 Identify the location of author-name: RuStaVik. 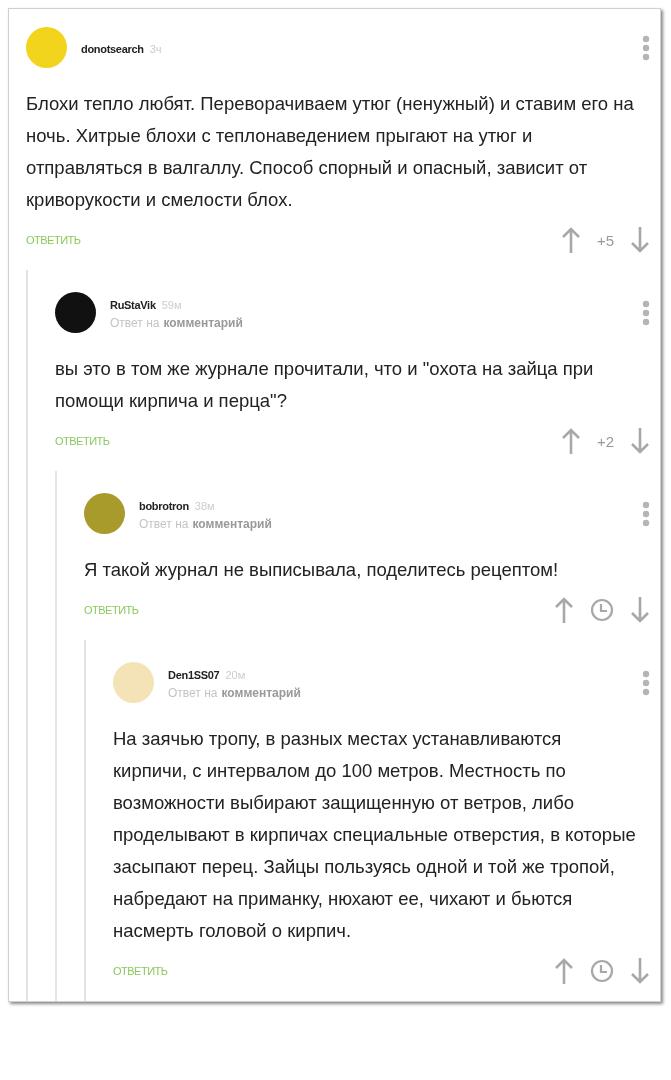
(133, 305).